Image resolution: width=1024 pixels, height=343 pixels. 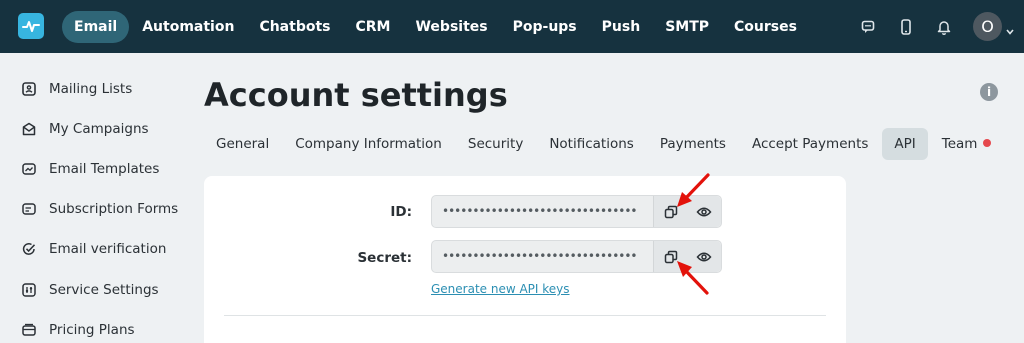 I want to click on forms-icon, so click(x=29, y=209).